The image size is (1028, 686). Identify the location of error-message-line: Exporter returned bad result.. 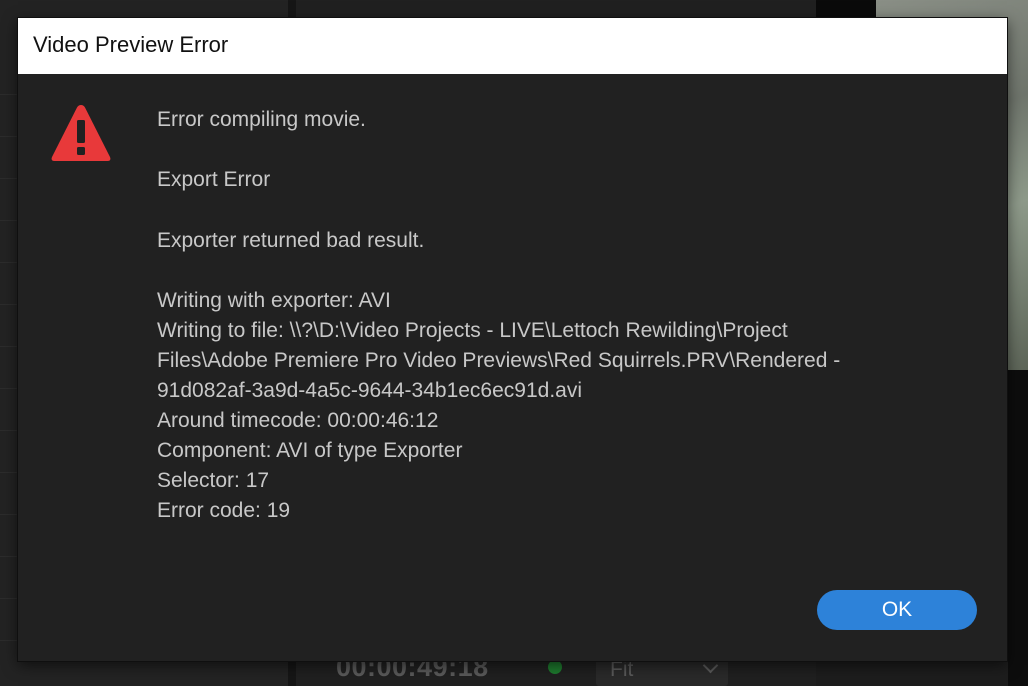
(291, 240).